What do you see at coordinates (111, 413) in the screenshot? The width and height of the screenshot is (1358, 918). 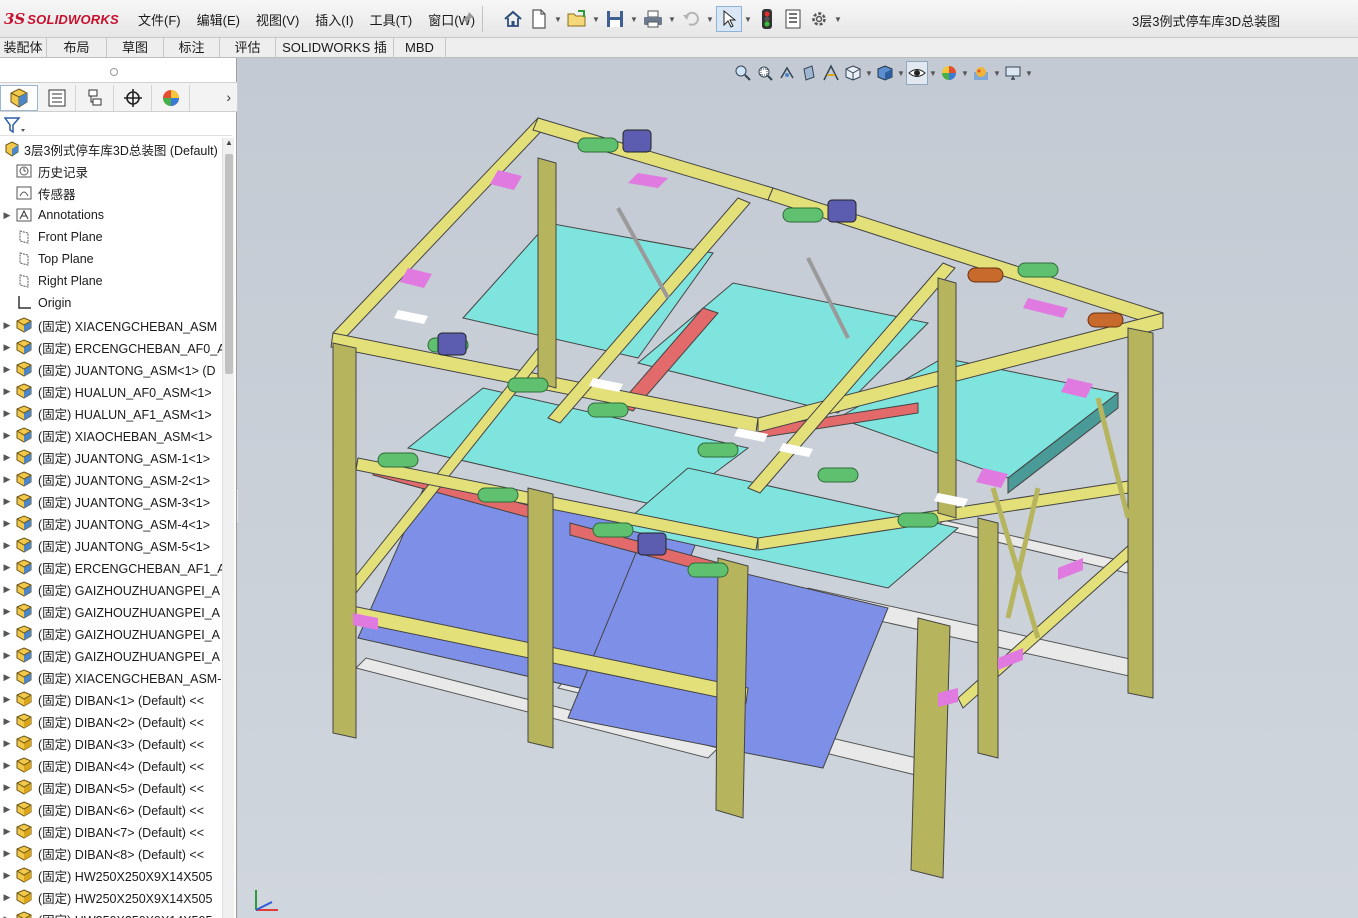 I see `tree-item: ▶ (固定) HUALUN_AF1_ASM<1>` at bounding box center [111, 413].